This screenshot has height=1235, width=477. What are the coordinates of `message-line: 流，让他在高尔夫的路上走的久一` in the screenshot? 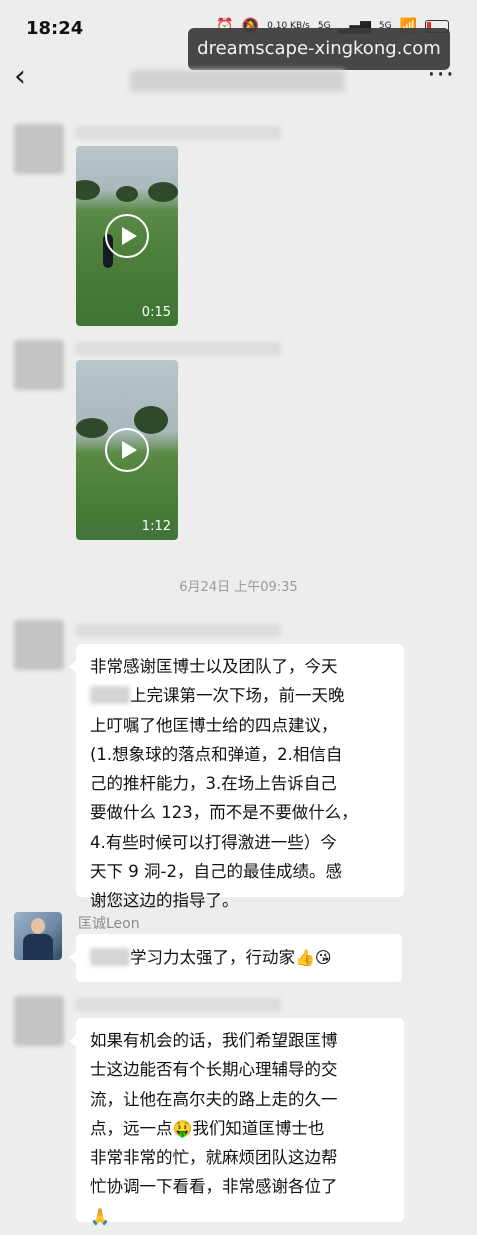 It's located at (214, 1099).